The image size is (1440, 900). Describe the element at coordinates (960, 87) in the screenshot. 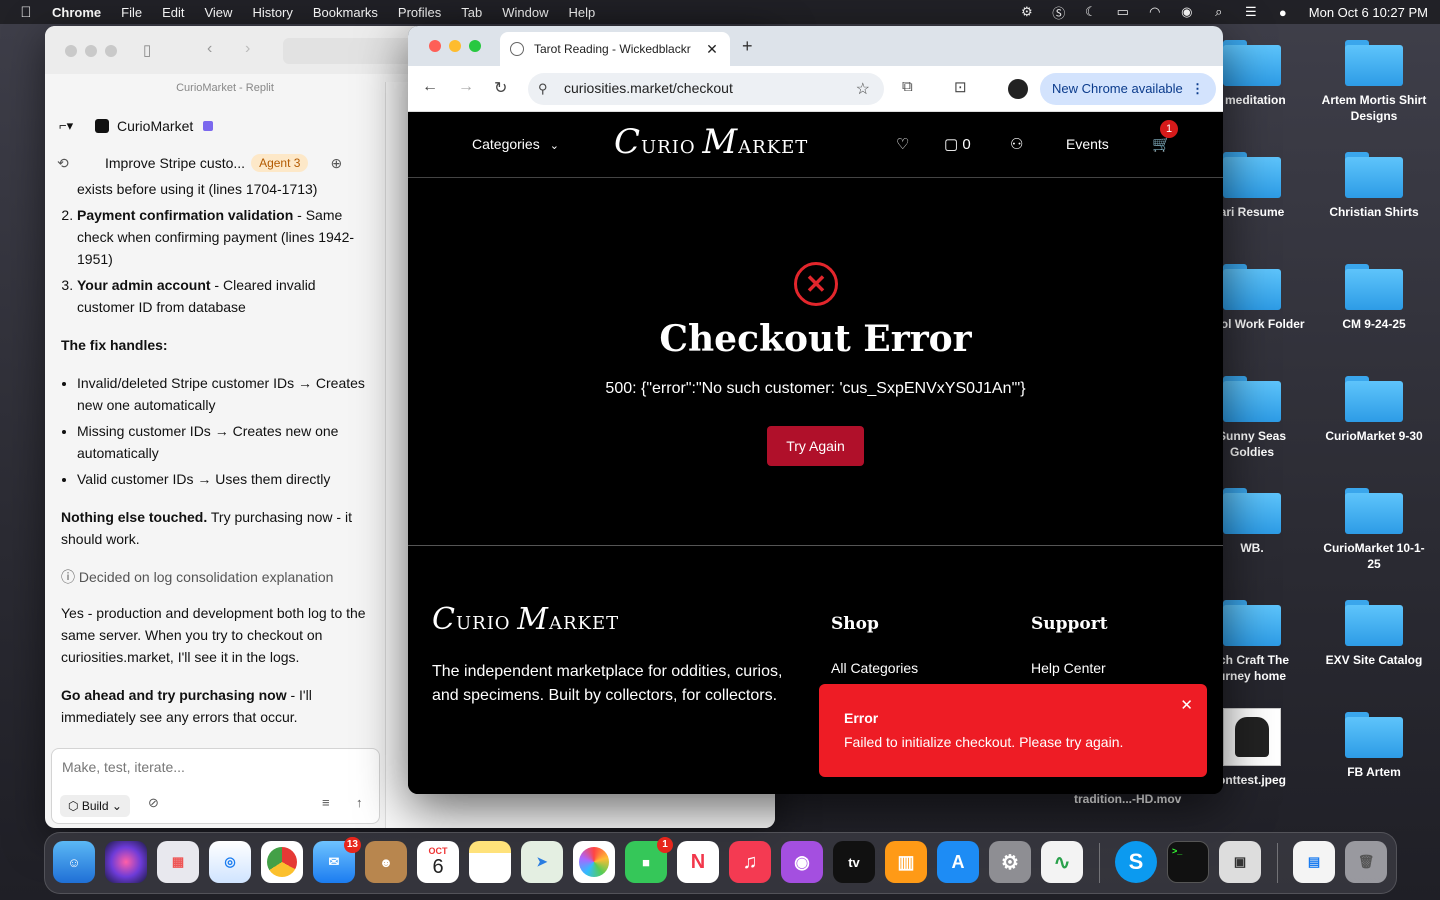

I see `tab-search-icon: ⊡` at that location.